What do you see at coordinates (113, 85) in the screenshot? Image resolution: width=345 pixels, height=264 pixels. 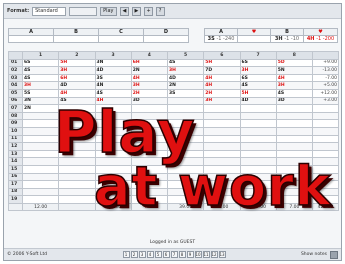 I see `score-cell: 4N` at bounding box center [113, 85].